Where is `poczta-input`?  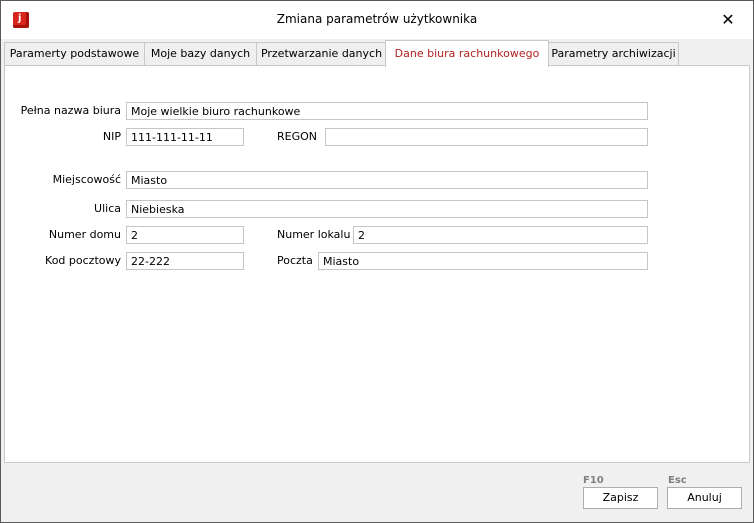 poczta-input is located at coordinates (483, 261).